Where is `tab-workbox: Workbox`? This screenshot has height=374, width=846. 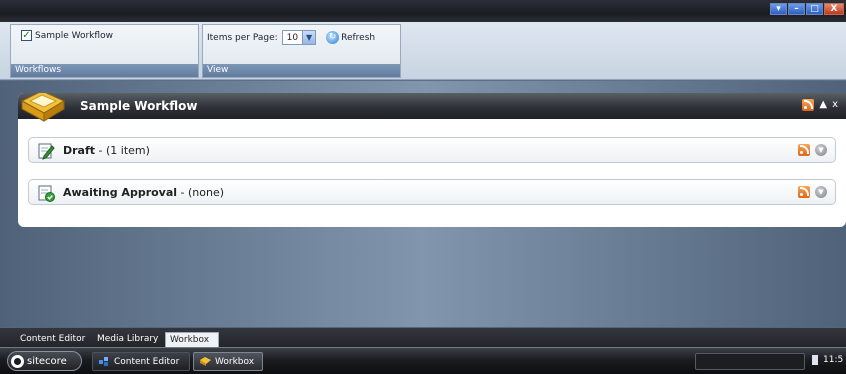 tab-workbox: Workbox is located at coordinates (192, 339).